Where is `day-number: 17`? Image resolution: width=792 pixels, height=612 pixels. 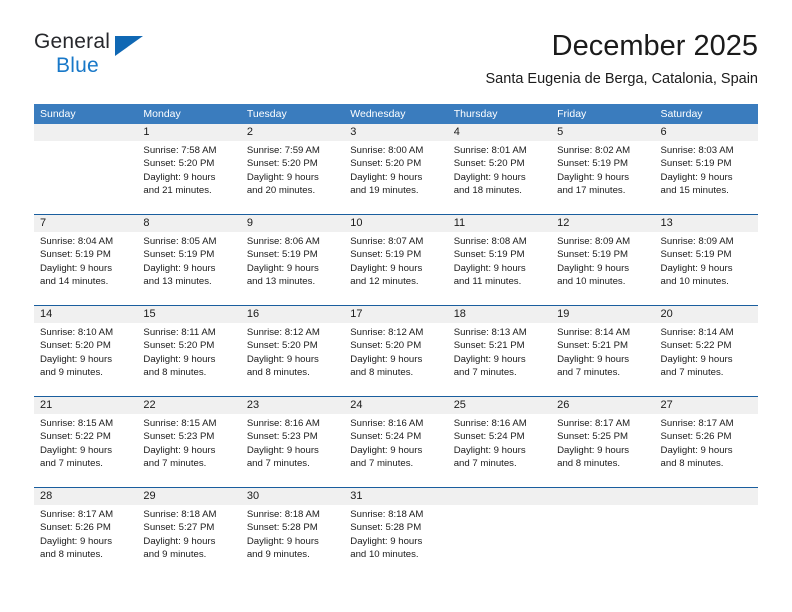
day-number: 17 is located at coordinates (395, 314).